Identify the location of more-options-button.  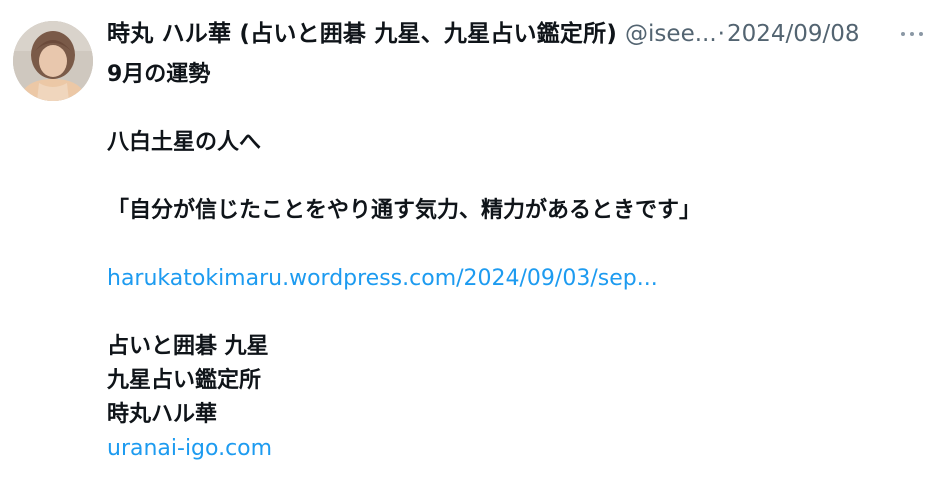
(912, 34).